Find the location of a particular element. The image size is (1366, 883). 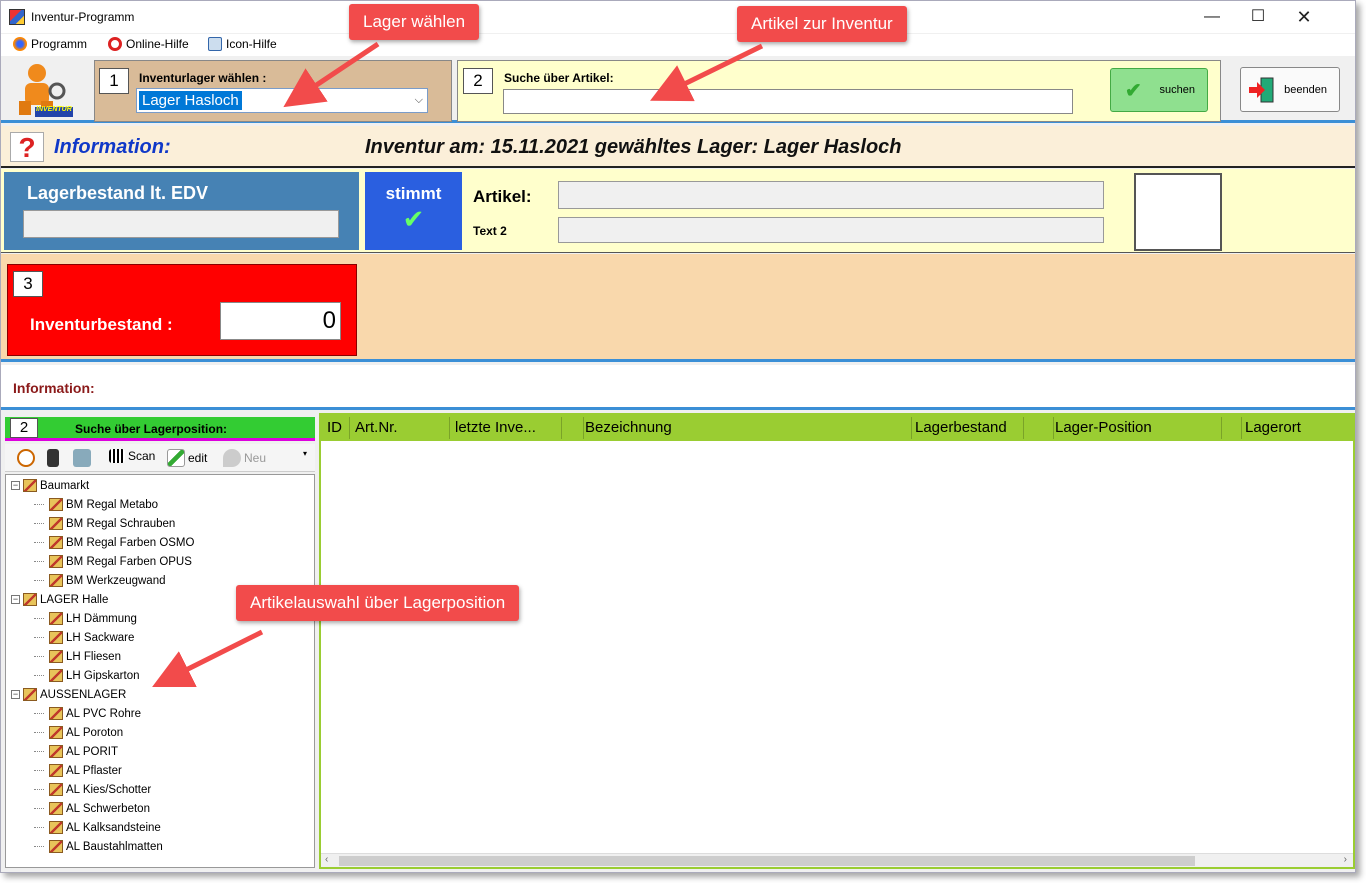

article-image-box is located at coordinates (1178, 212).